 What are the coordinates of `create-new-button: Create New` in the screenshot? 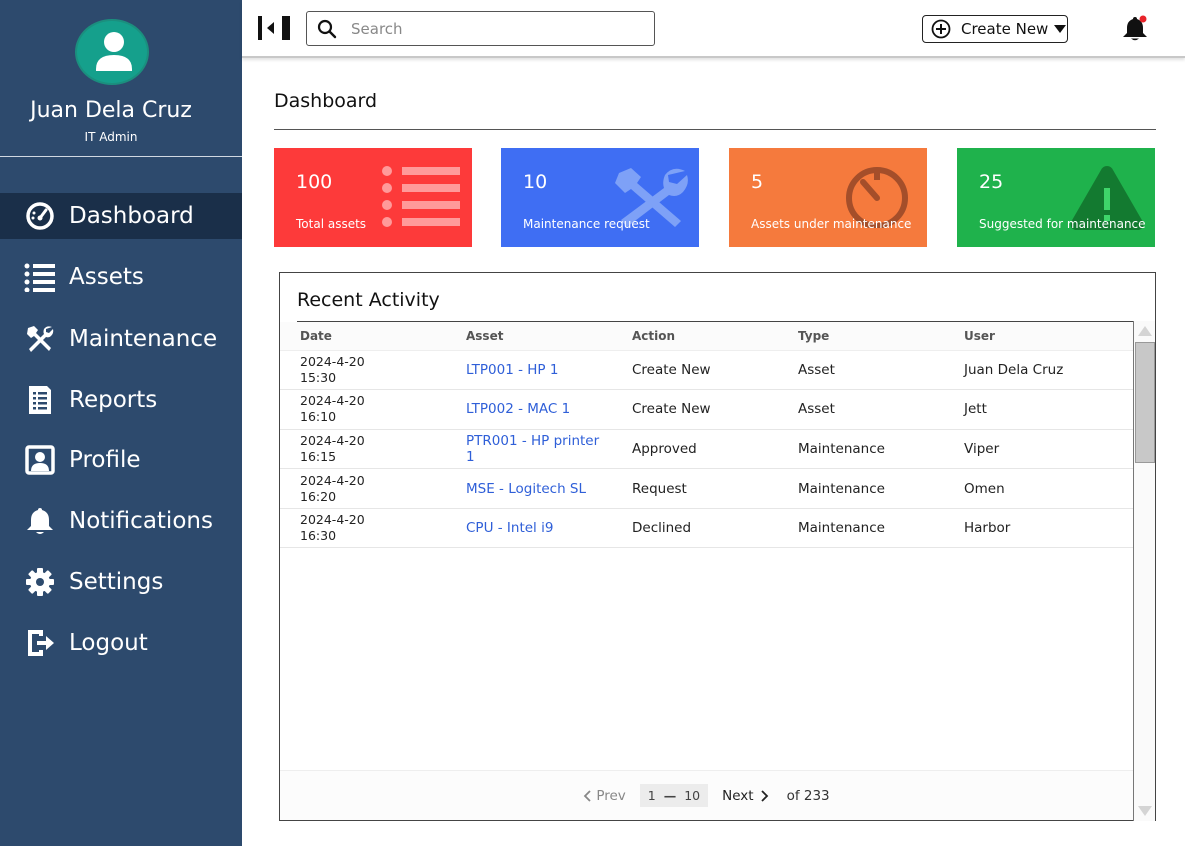 It's located at (995, 29).